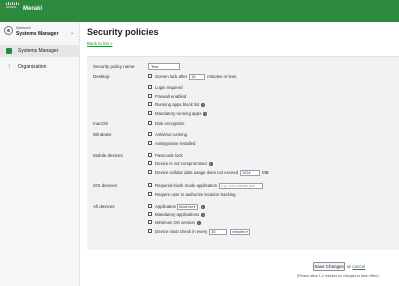 This screenshot has height=286, width=399. What do you see at coordinates (150, 134) in the screenshot?
I see `antivirus-checkbox` at bounding box center [150, 134].